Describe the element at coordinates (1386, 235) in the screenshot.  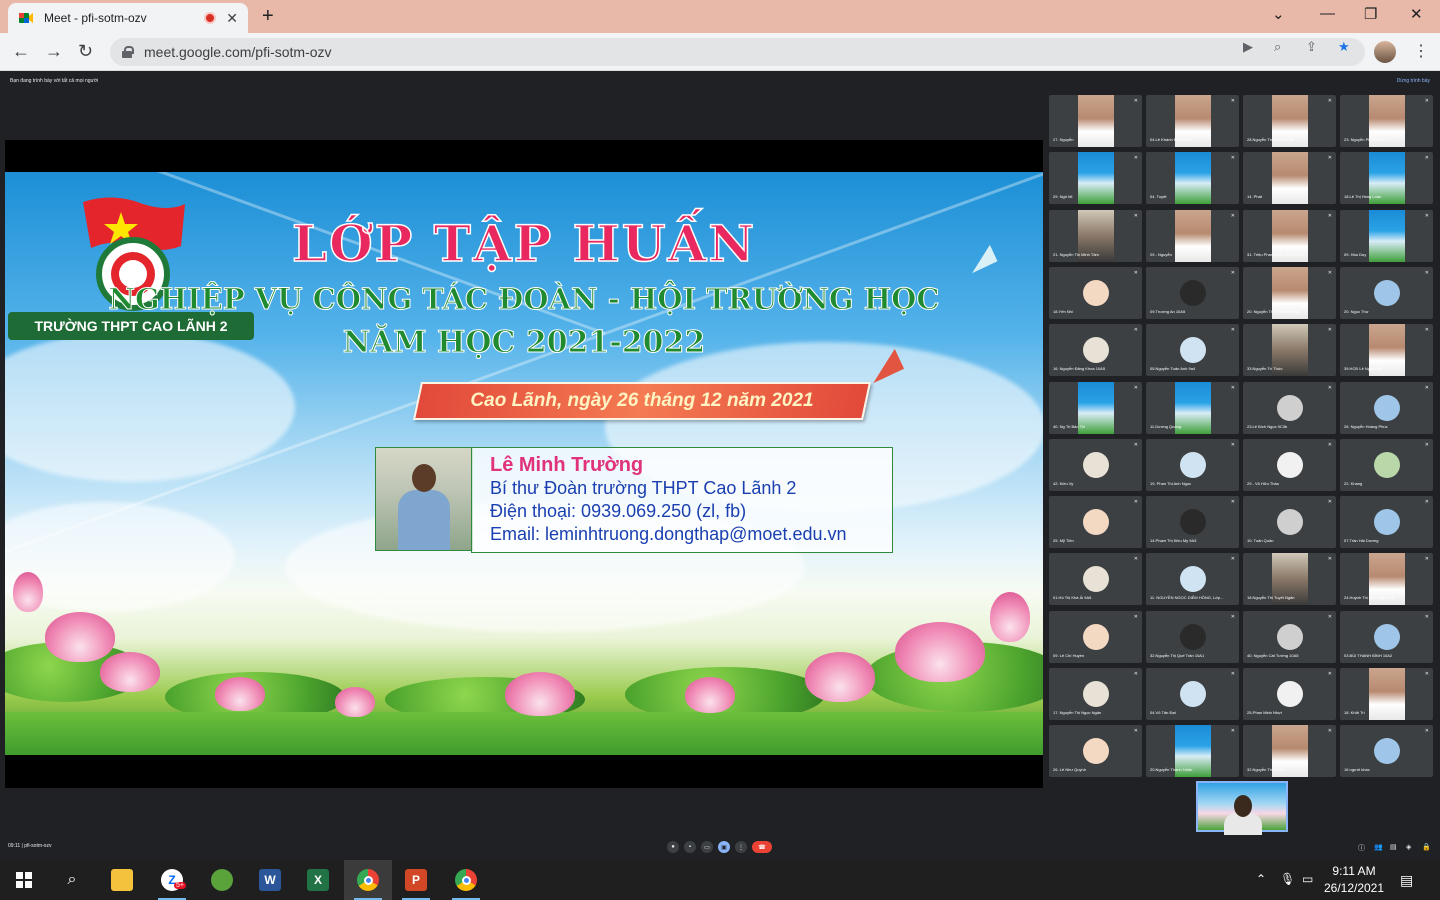
I see `participant-tile: ✕ 09. Hầu Duy` at that location.